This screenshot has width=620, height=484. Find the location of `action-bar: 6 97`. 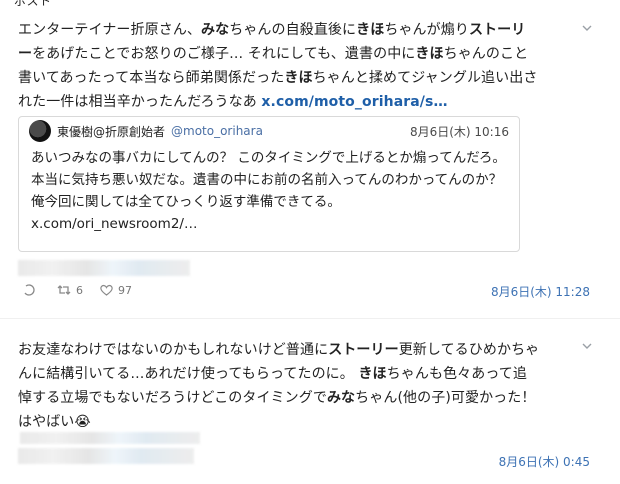

action-bar: 6 97 is located at coordinates (85, 290).